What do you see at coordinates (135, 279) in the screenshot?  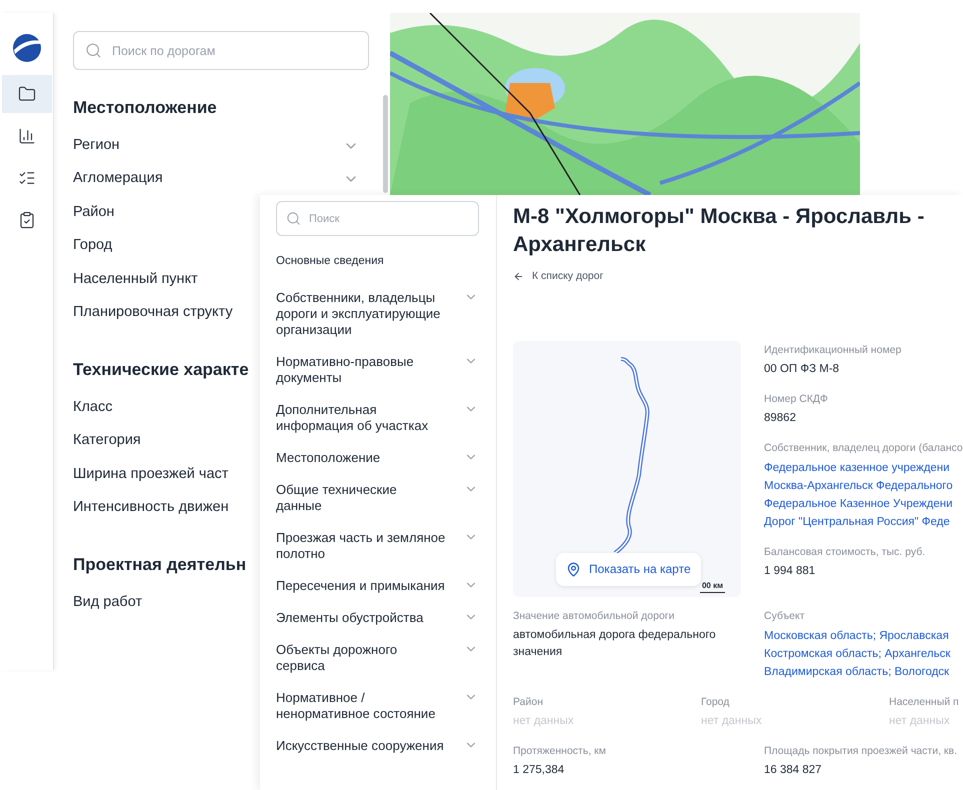 I see `filter-item: Населенный пункт` at bounding box center [135, 279].